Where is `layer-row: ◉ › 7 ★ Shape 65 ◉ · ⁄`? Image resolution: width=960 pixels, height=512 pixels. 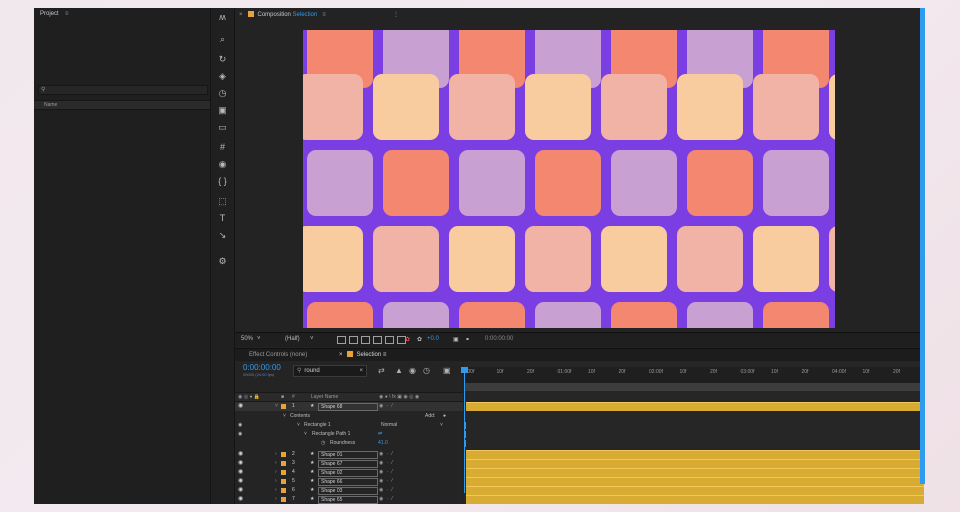
layer-row: ◉ › 7 ★ Shape 65 ◉ · ⁄ is located at coordinates (349, 499).